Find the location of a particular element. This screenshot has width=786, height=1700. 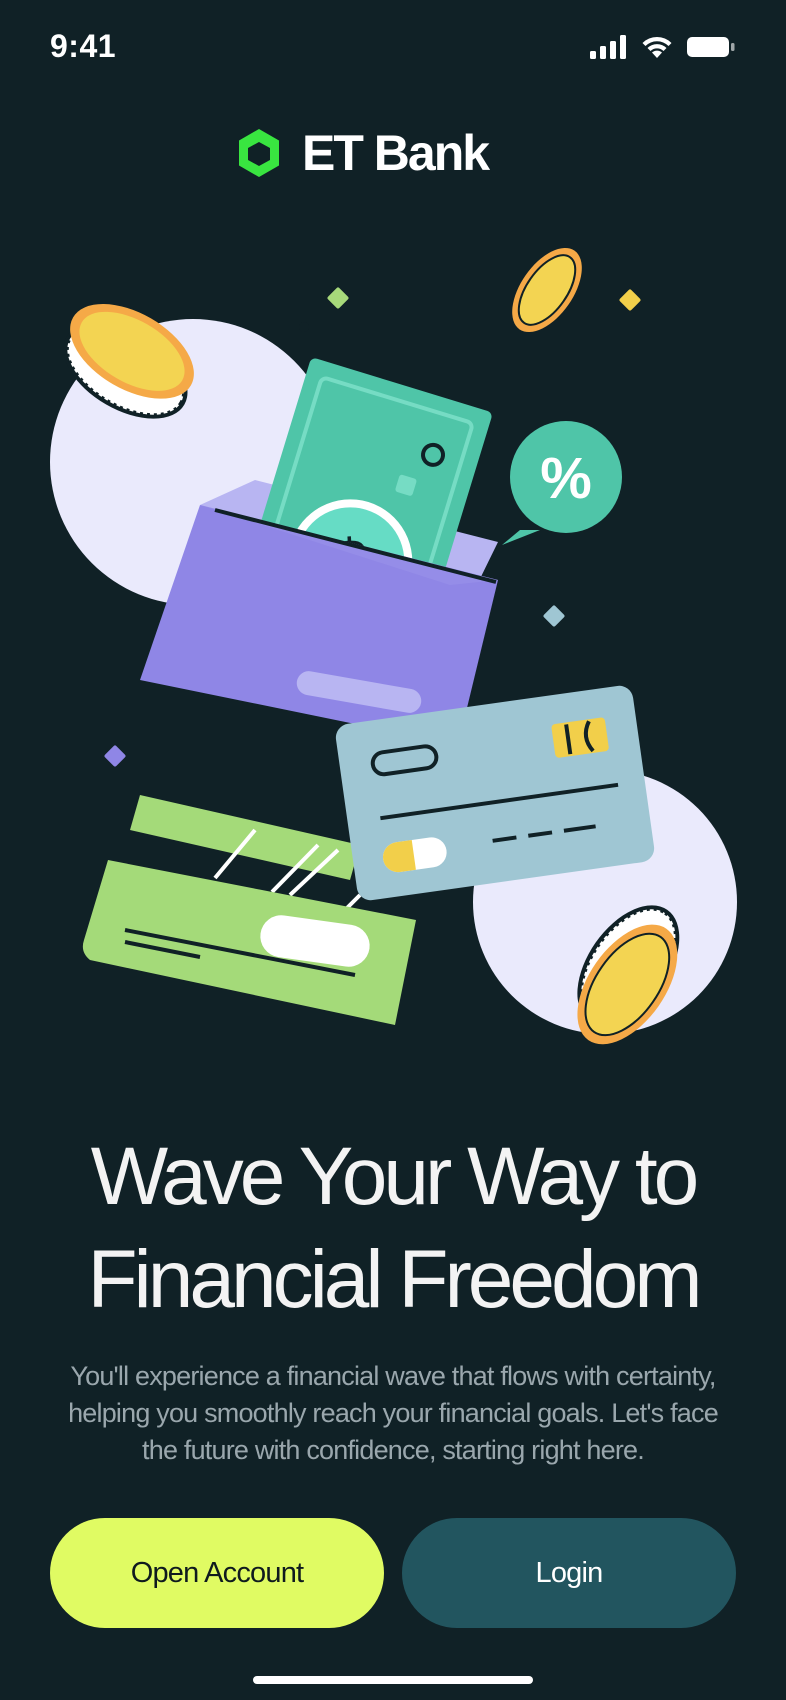

sparkle-yellow is located at coordinates (630, 300).